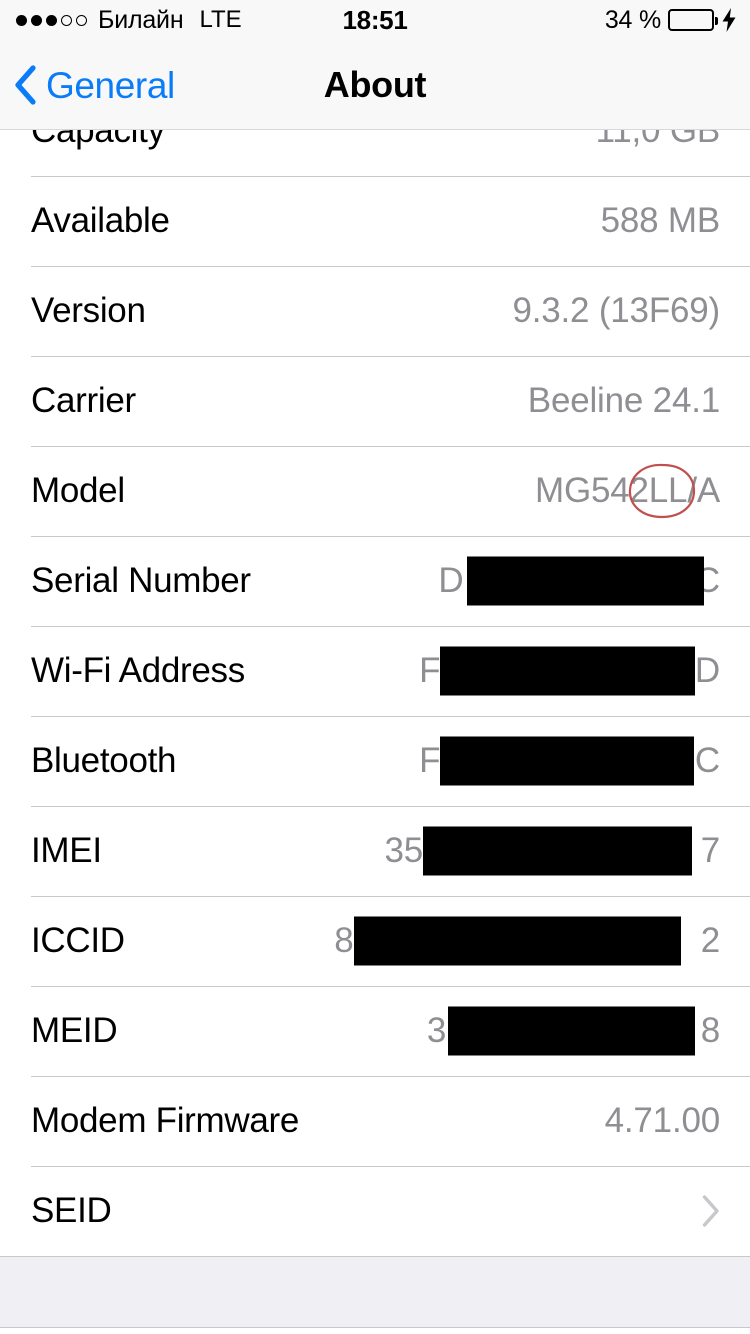 This screenshot has width=750, height=1334. I want to click on value-prefix: 8, so click(344, 940).